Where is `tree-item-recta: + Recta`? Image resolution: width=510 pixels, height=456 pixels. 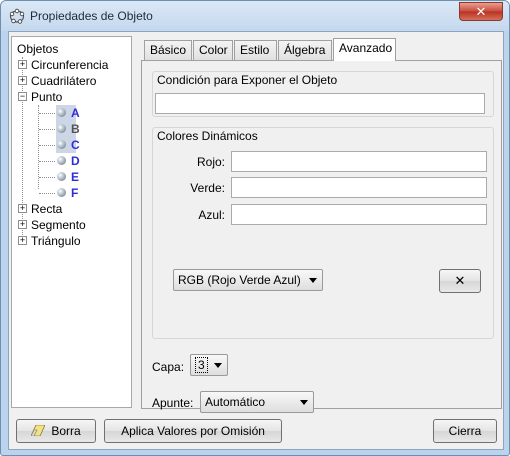 tree-item-recta: + Recta is located at coordinates (73, 209).